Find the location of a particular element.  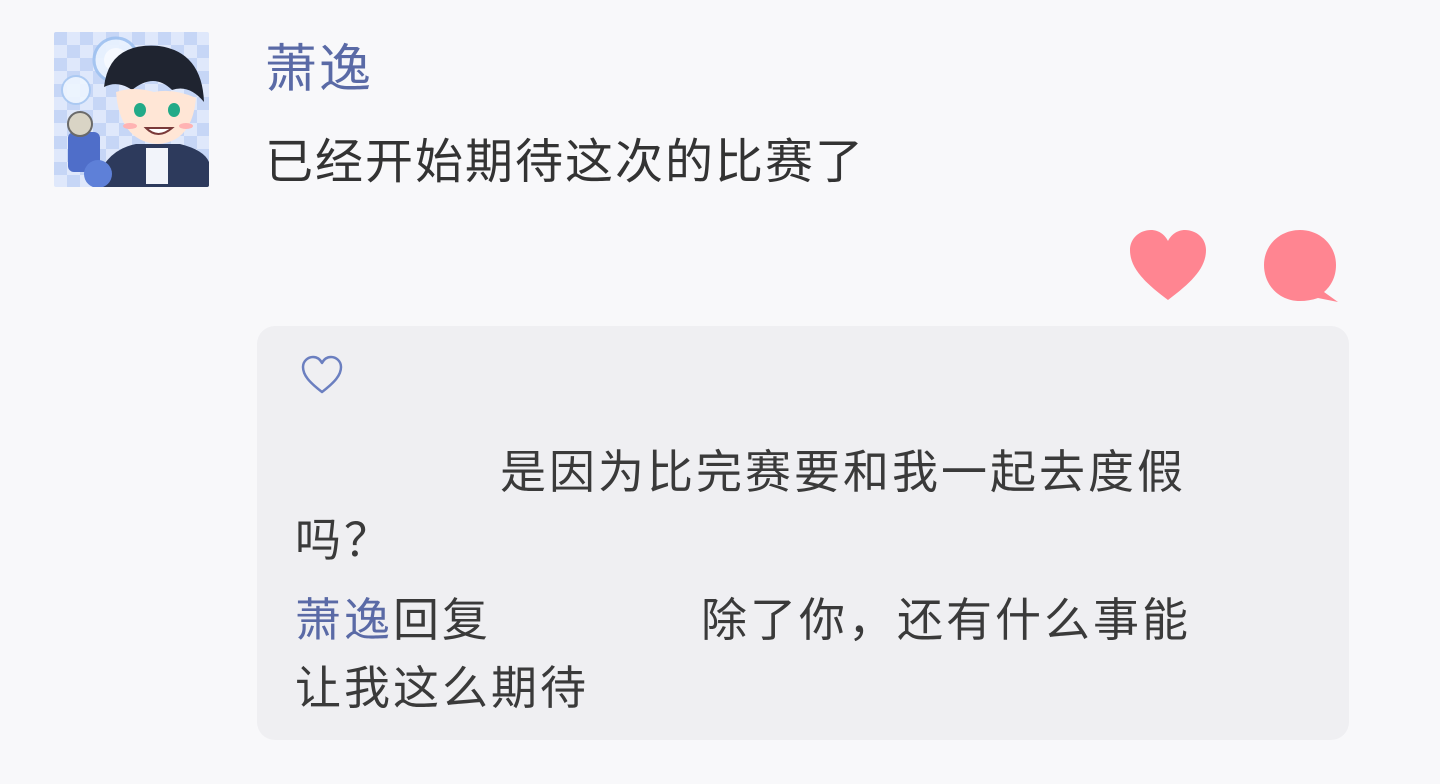

reply-text-1: 除了你，还有什么事能 is located at coordinates (946, 620).